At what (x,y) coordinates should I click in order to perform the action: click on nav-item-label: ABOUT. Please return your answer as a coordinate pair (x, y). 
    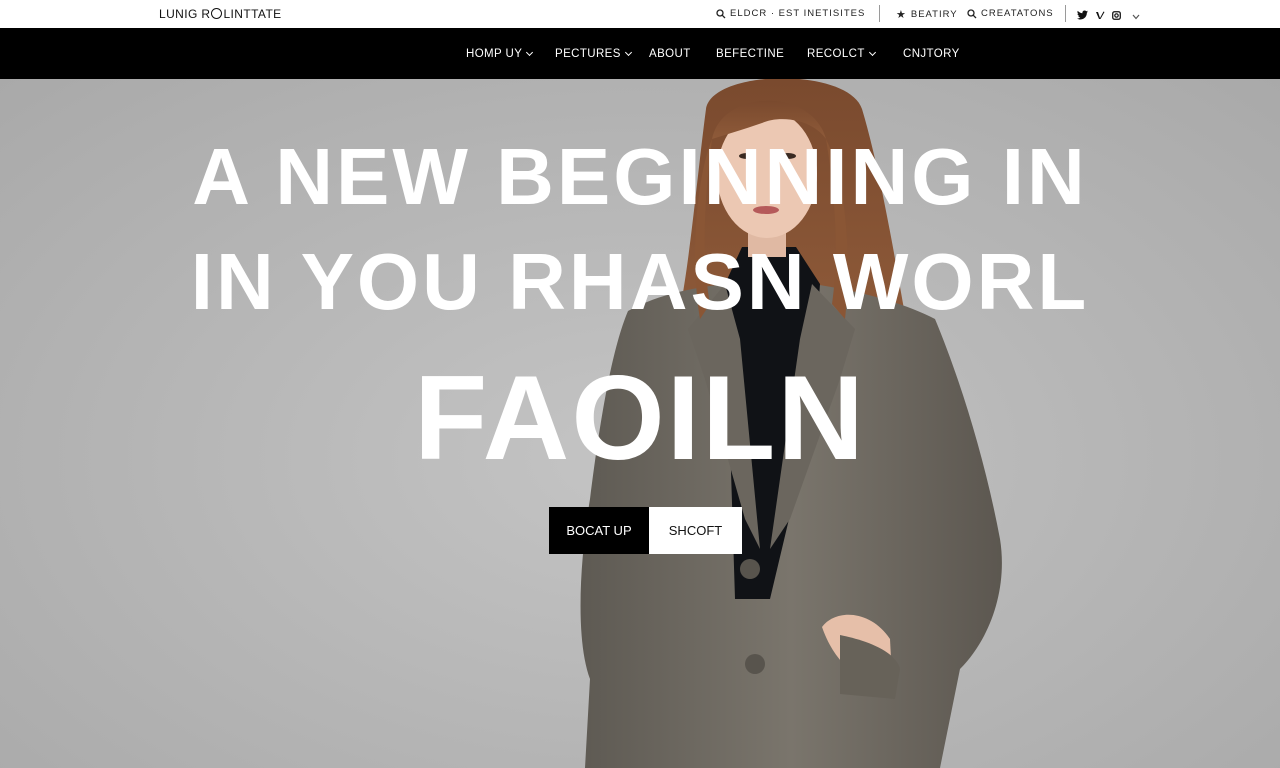
    Looking at the image, I should click on (670, 54).